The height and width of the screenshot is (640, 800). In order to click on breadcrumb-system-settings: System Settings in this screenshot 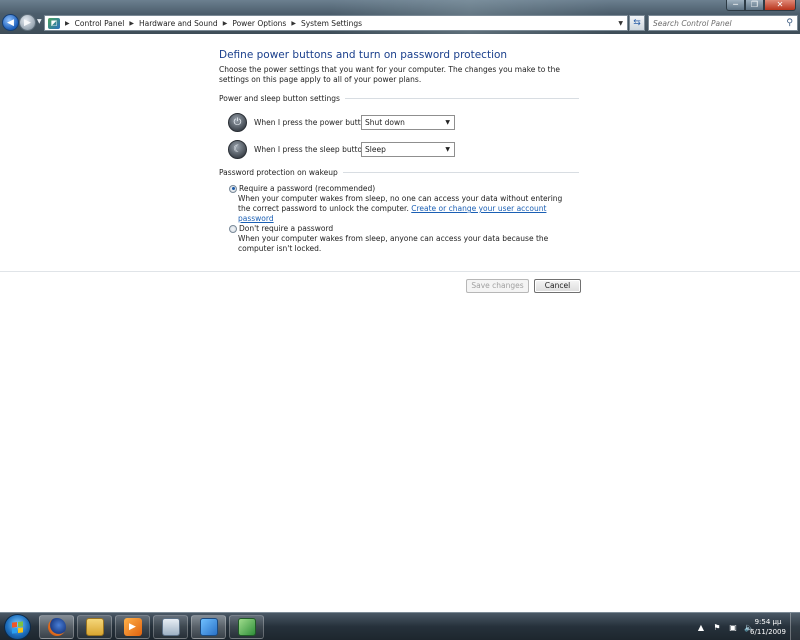, I will do `click(331, 23)`.